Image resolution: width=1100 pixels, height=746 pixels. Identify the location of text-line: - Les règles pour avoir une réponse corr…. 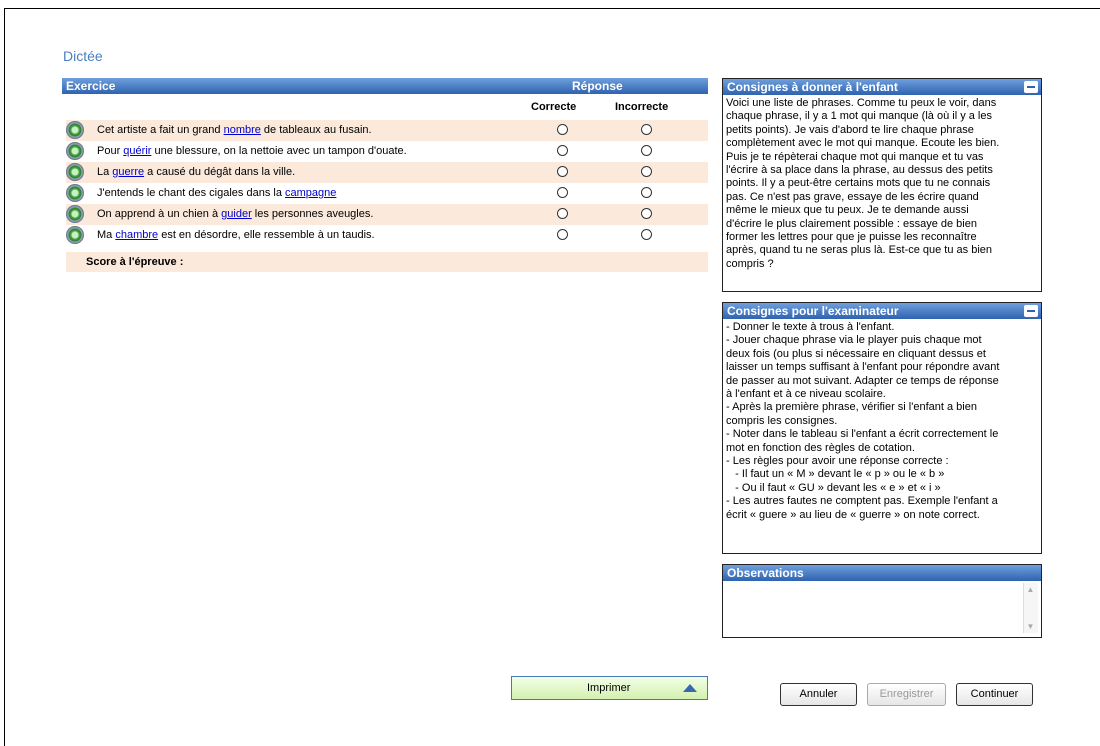
(837, 461).